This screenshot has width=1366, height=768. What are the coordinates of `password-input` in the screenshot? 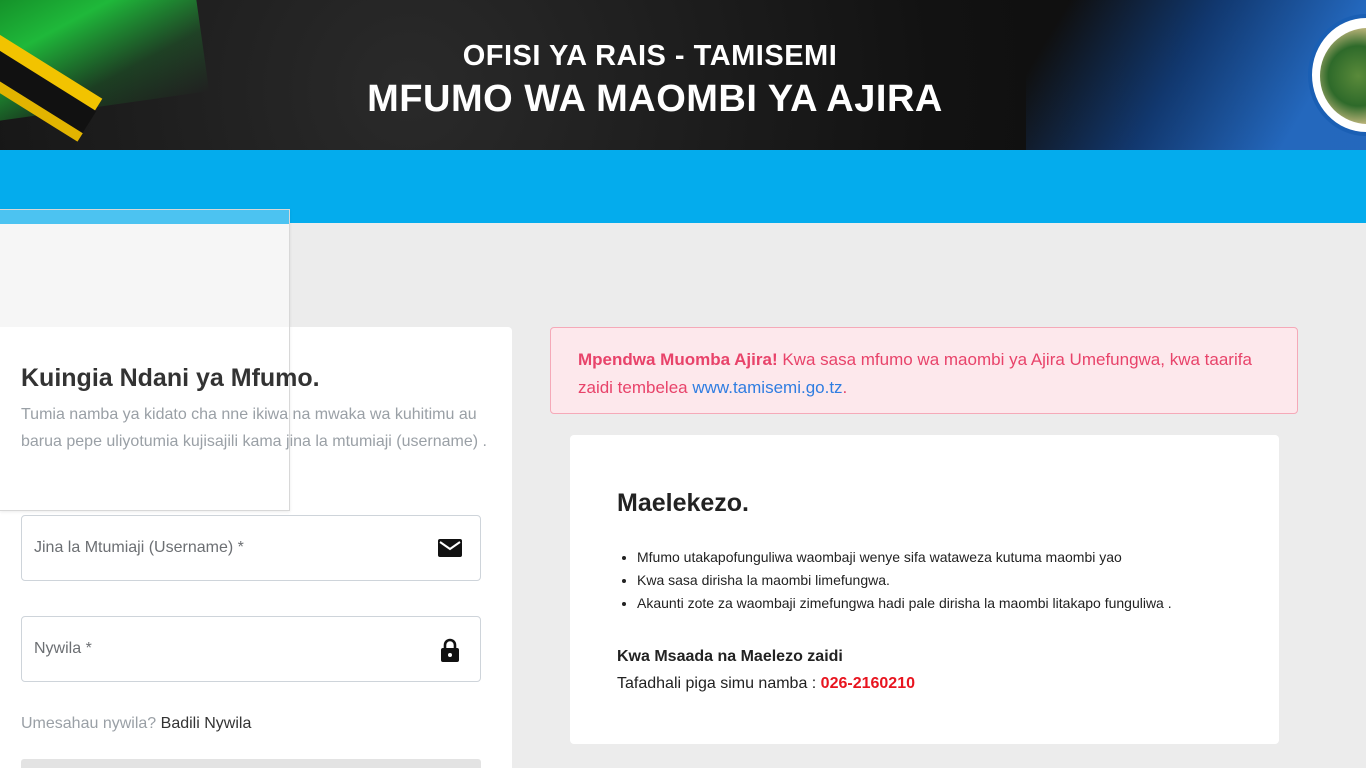 It's located at (224, 649).